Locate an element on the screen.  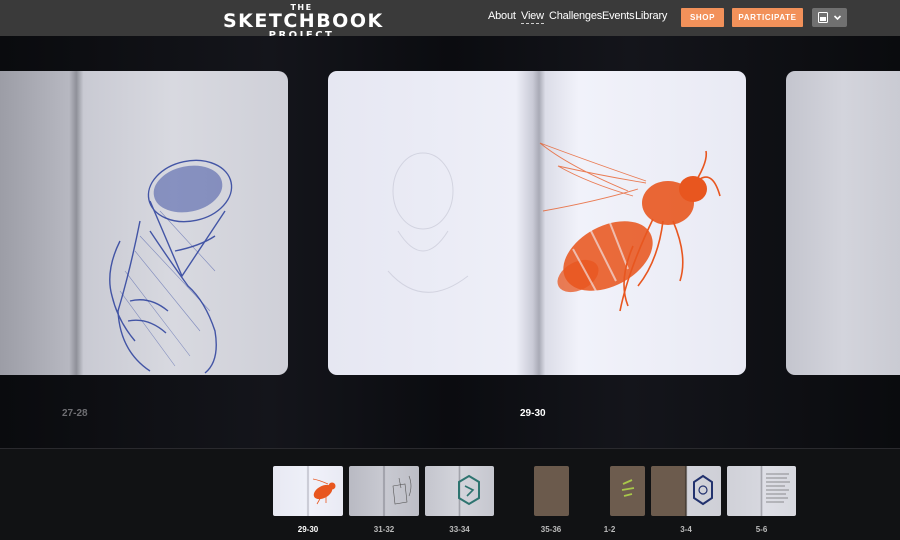
green-mark-thumbnail-icon is located at coordinates (628, 488).